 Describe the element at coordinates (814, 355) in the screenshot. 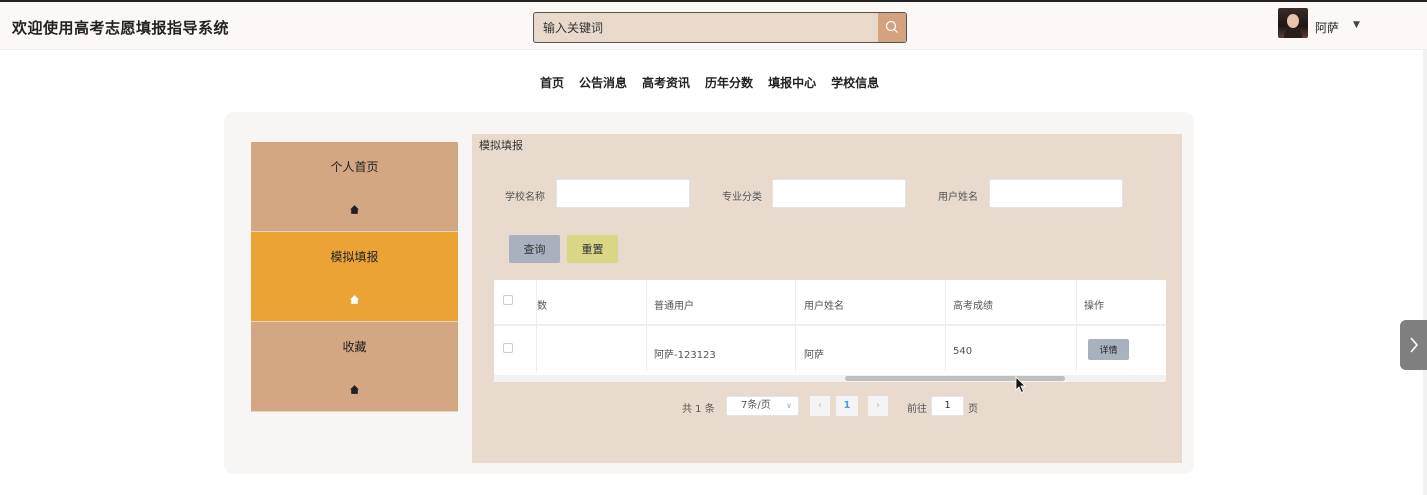

I see `table-cell: 阿萨` at that location.